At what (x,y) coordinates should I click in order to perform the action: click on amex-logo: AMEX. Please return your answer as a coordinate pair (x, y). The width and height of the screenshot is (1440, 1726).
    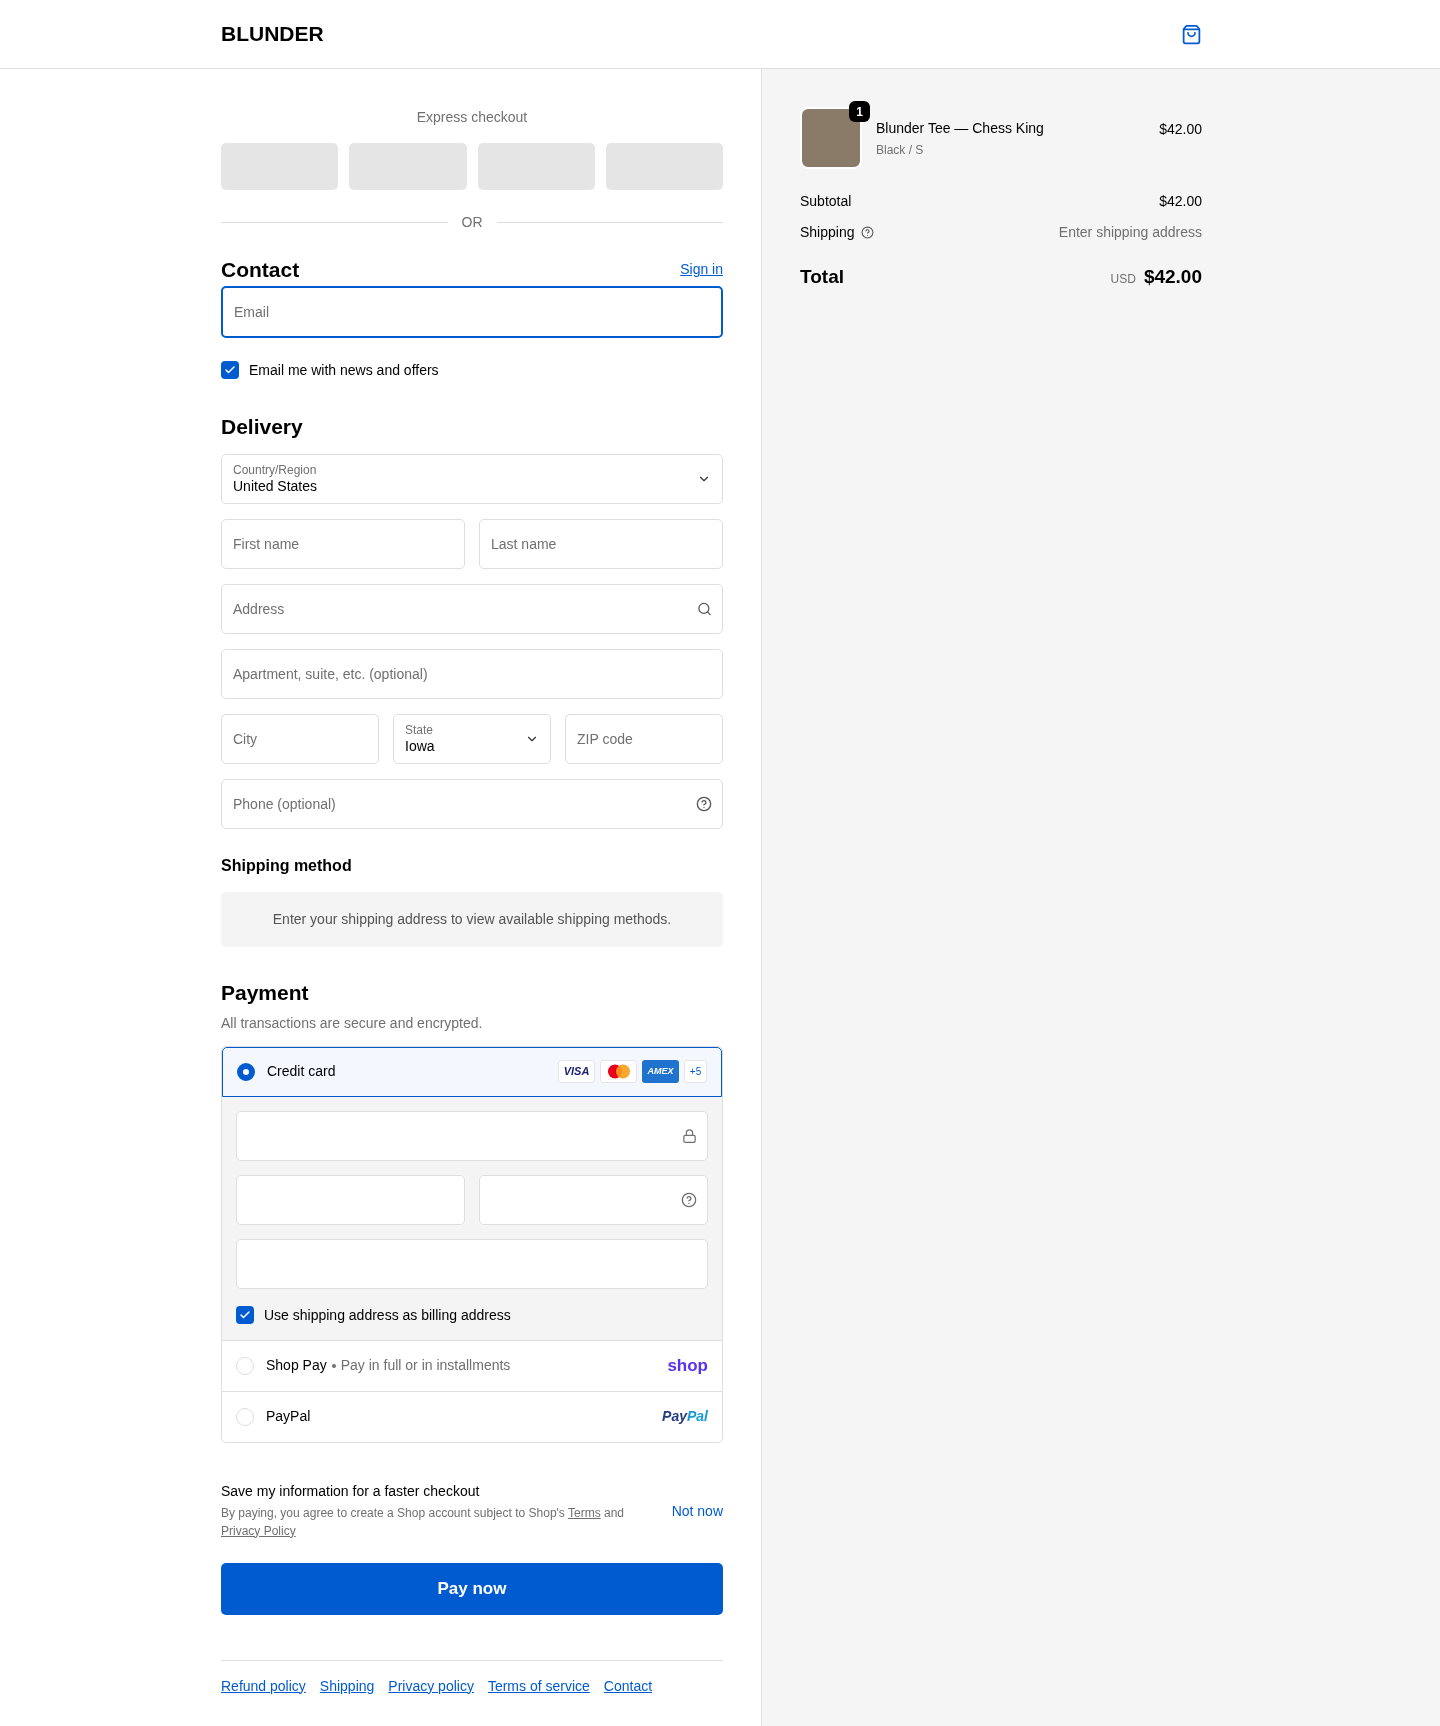
    Looking at the image, I should click on (660, 1071).